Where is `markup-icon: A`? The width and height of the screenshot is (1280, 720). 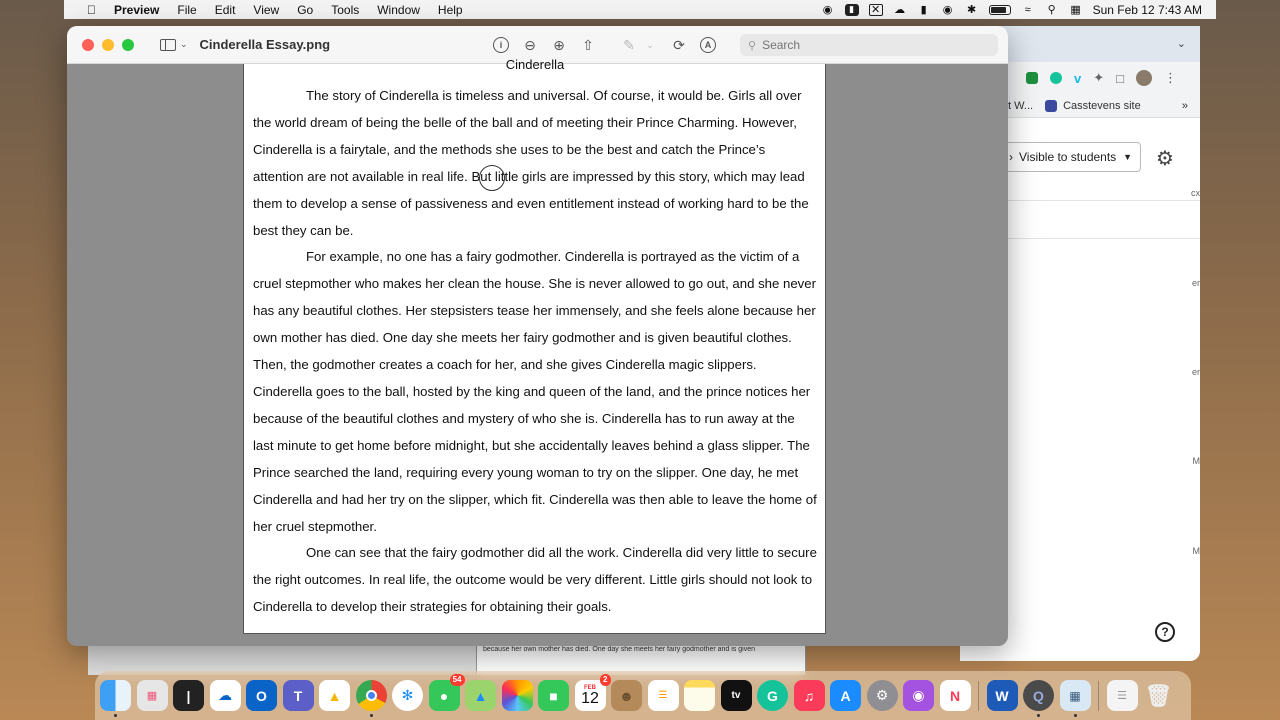 markup-icon: A is located at coordinates (708, 45).